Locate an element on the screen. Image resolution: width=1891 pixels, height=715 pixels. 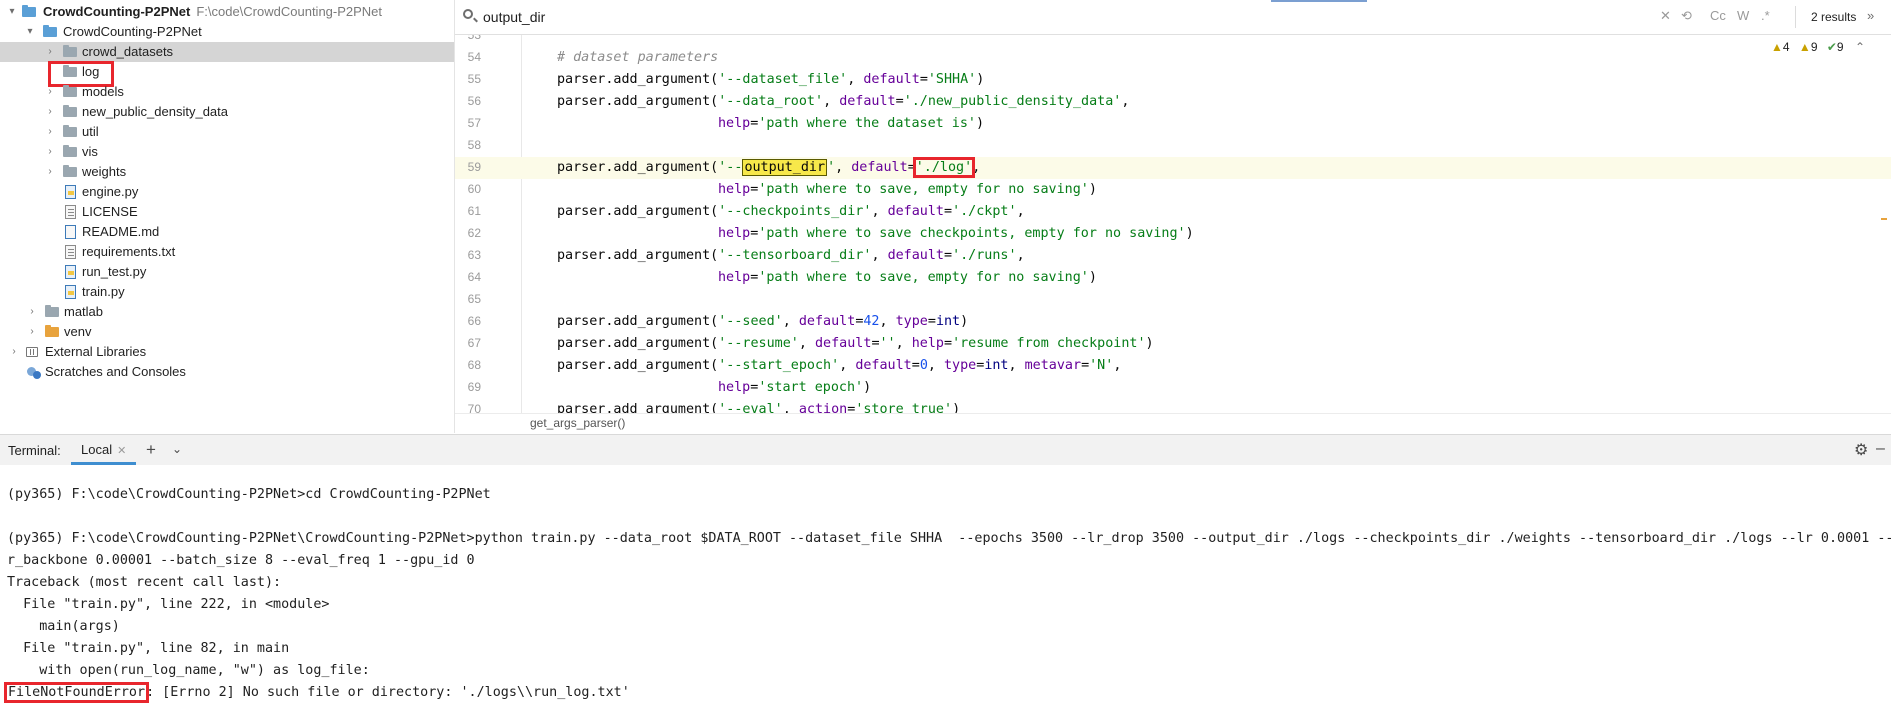
tab-label: Local is located at coordinates (97, 449).